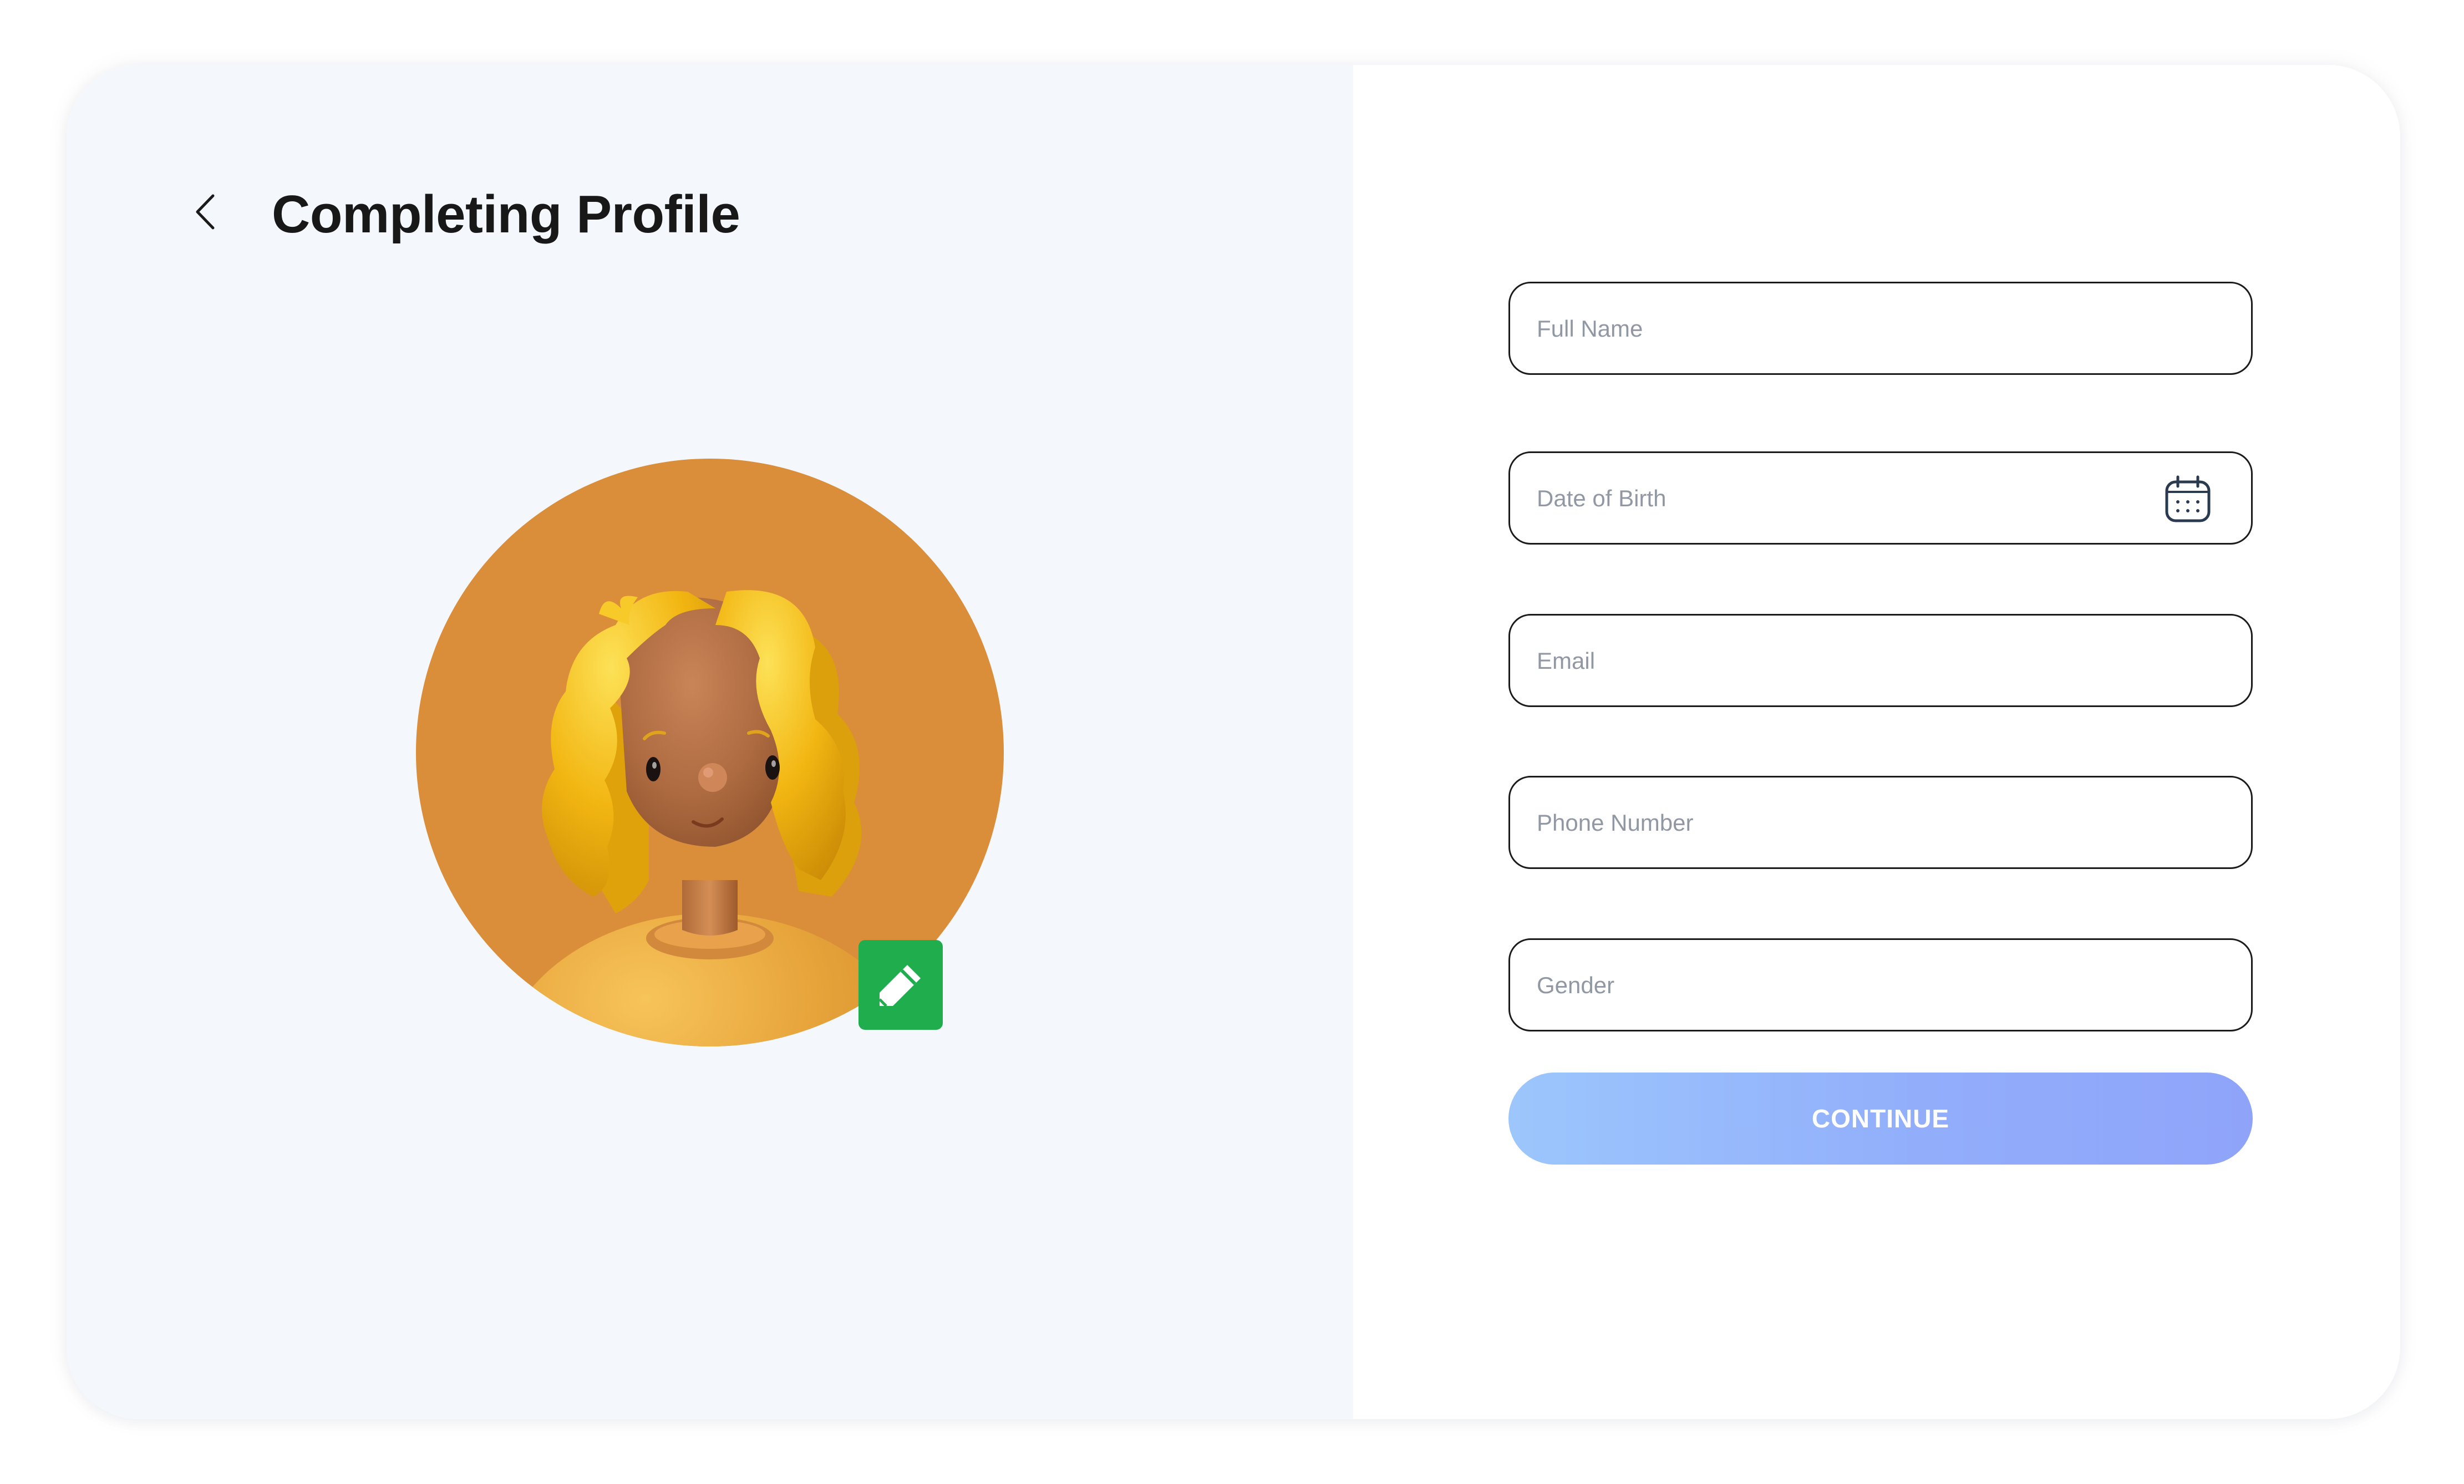  Describe the element at coordinates (1880, 1119) in the screenshot. I see `continue-button: CONTINUE` at that location.